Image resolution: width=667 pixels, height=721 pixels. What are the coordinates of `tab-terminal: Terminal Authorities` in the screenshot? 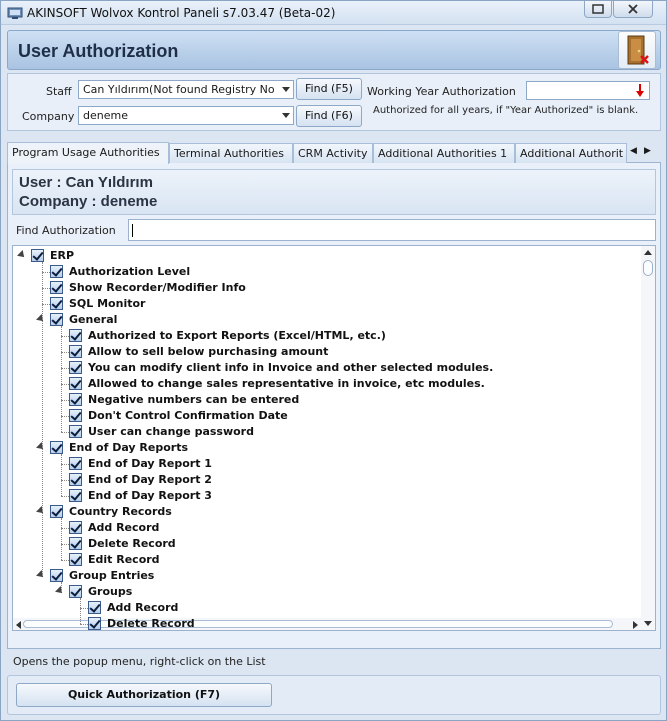 It's located at (231, 153).